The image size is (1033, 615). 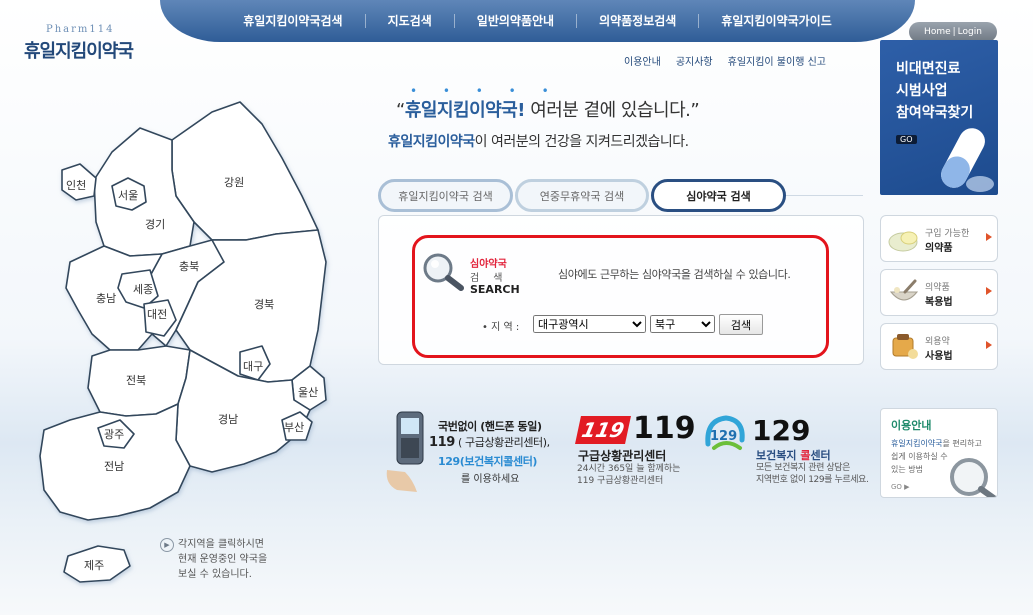 What do you see at coordinates (905, 346) in the screenshot?
I see `ointment-icon` at bounding box center [905, 346].